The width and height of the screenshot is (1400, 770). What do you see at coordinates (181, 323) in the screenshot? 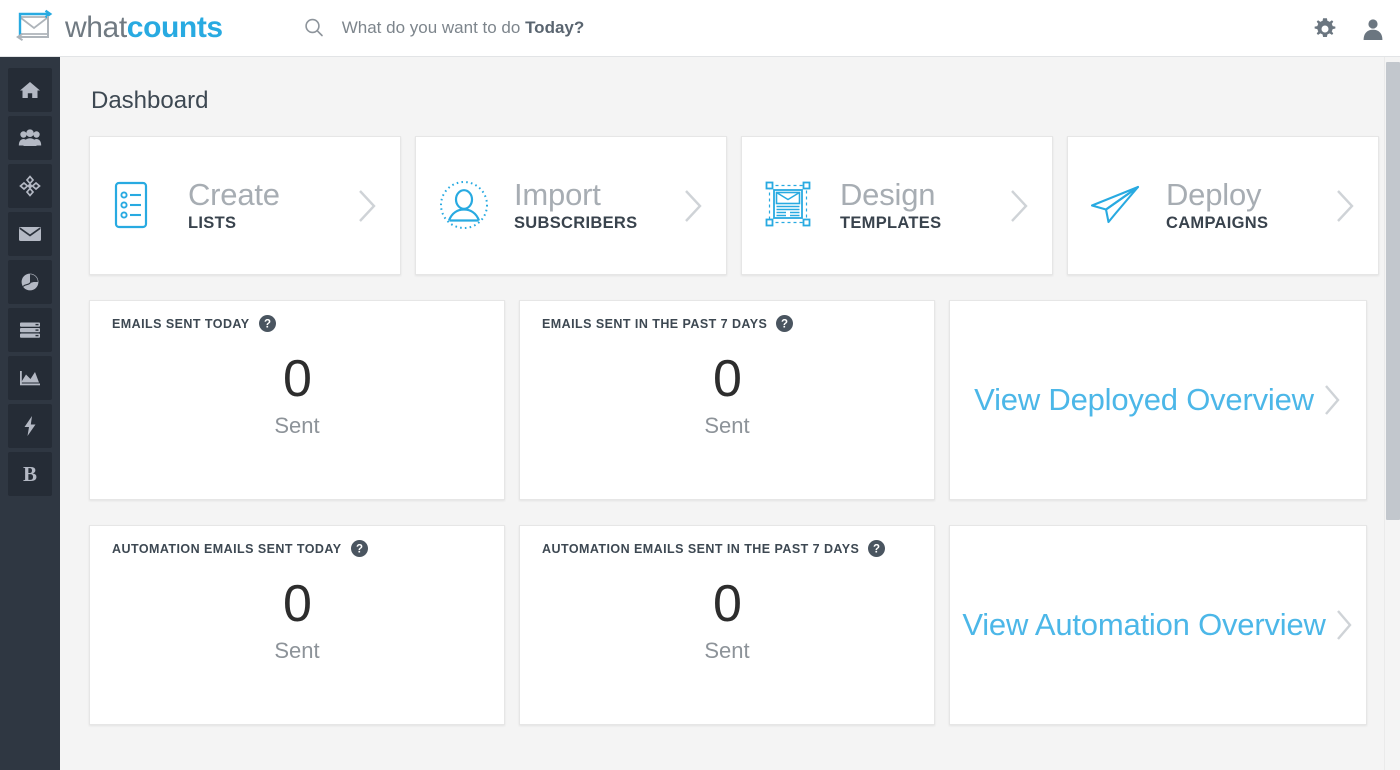
I see `metric-label: EMAILS SENT TODAY` at bounding box center [181, 323].